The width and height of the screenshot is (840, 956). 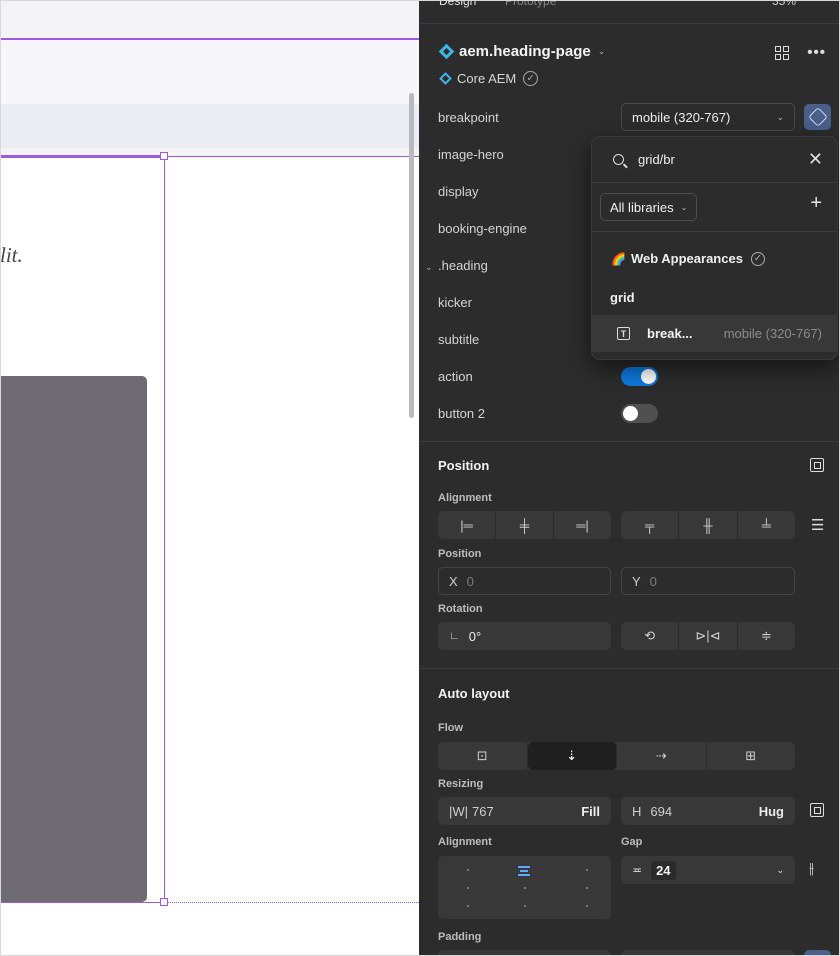 I want to click on button-2-toggle, so click(x=639, y=413).